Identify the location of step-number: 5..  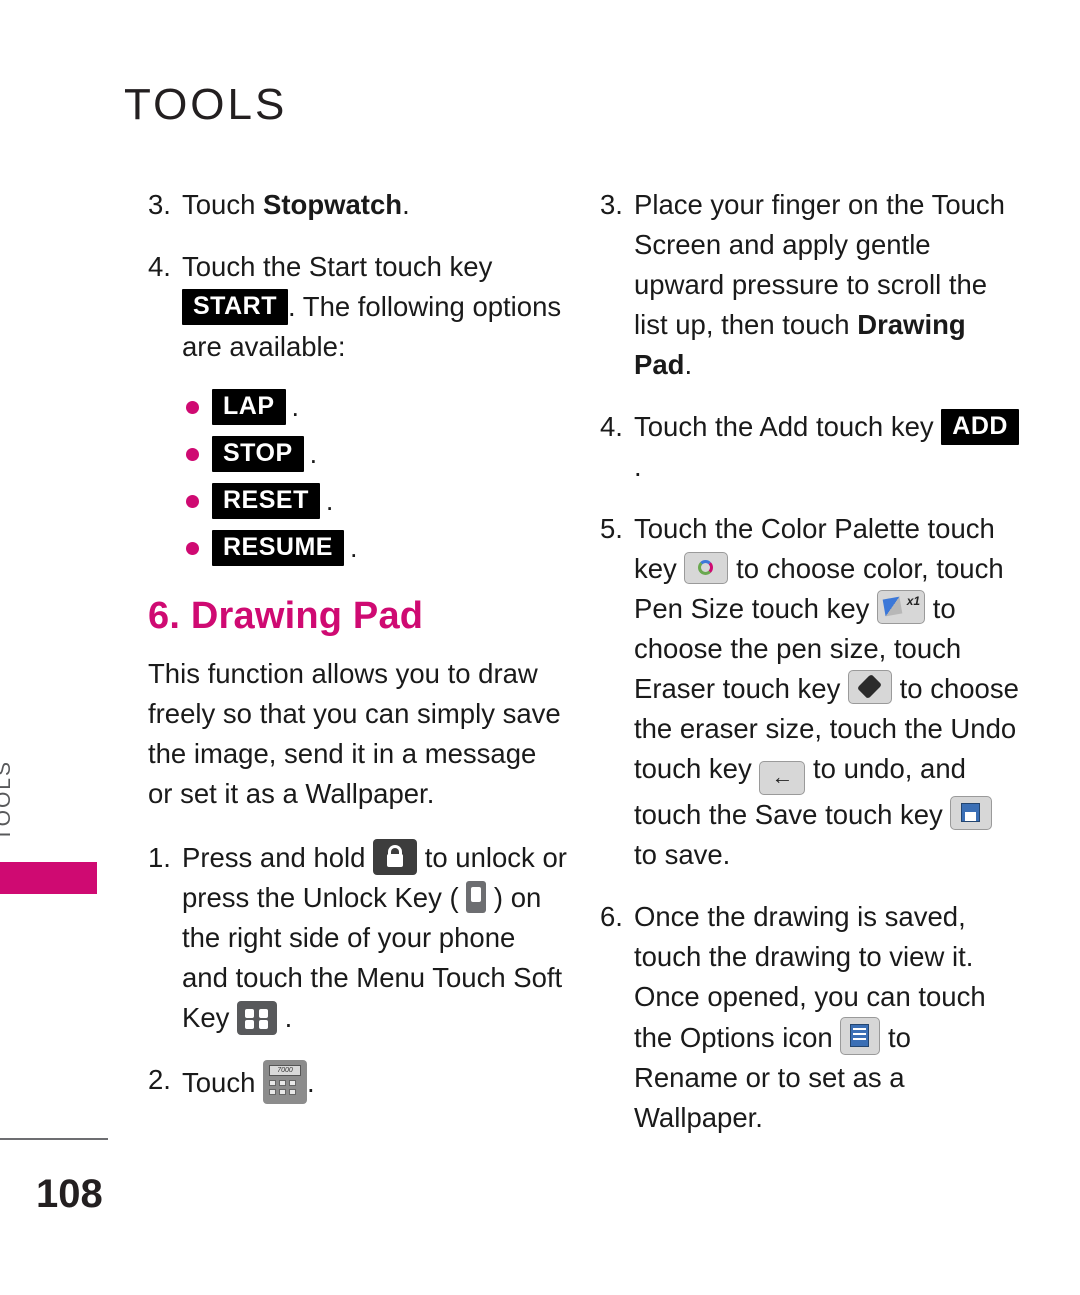
(611, 528).